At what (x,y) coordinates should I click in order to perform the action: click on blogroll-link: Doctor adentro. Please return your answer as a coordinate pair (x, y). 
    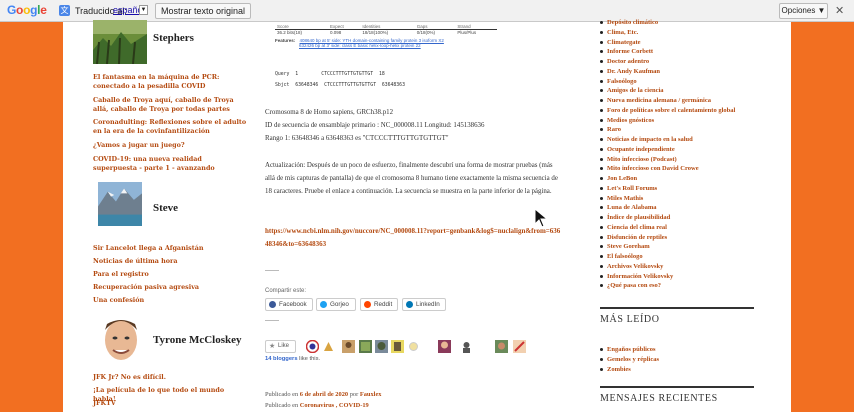
    Looking at the image, I should click on (624, 61).